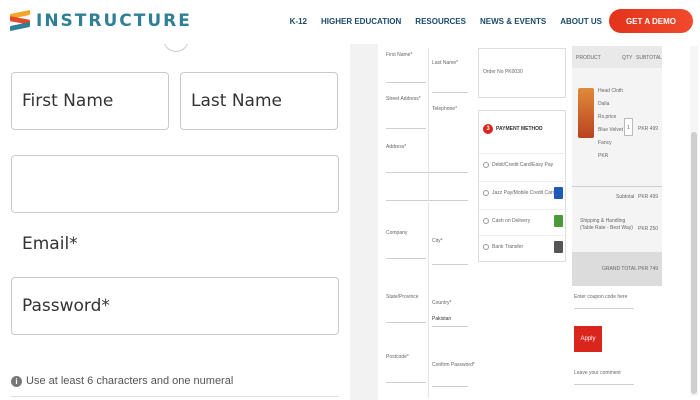 This screenshot has width=700, height=400. What do you see at coordinates (586, 113) in the screenshot?
I see `product-image` at bounding box center [586, 113].